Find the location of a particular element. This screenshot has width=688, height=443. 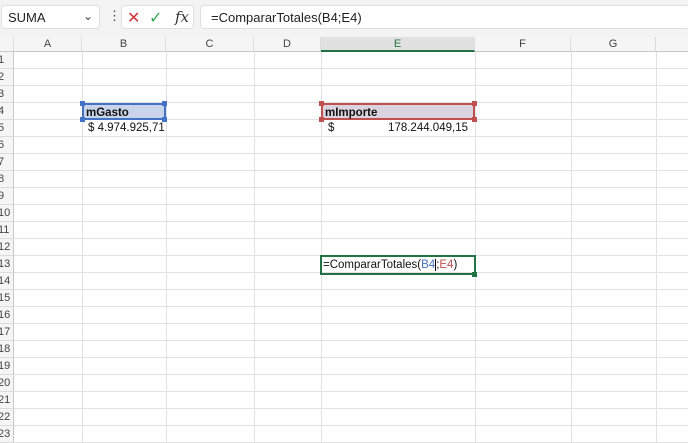

formula-text: =CompararTotales( is located at coordinates (372, 265).